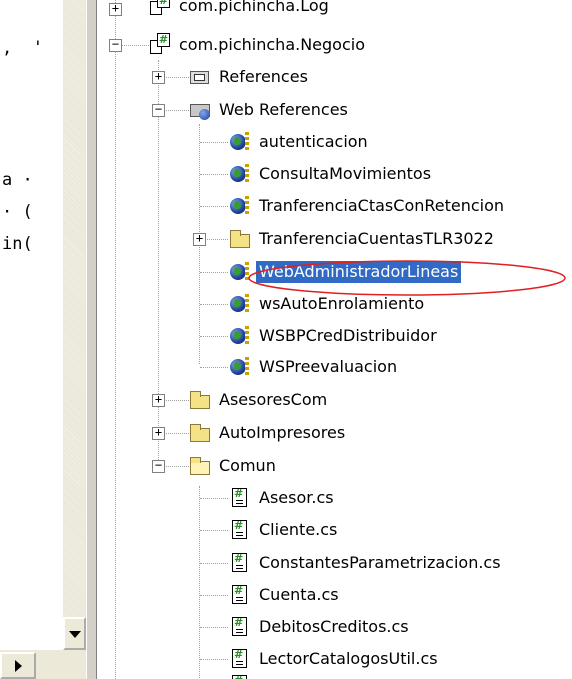  I want to click on code-fragment: in(, so click(17, 244).